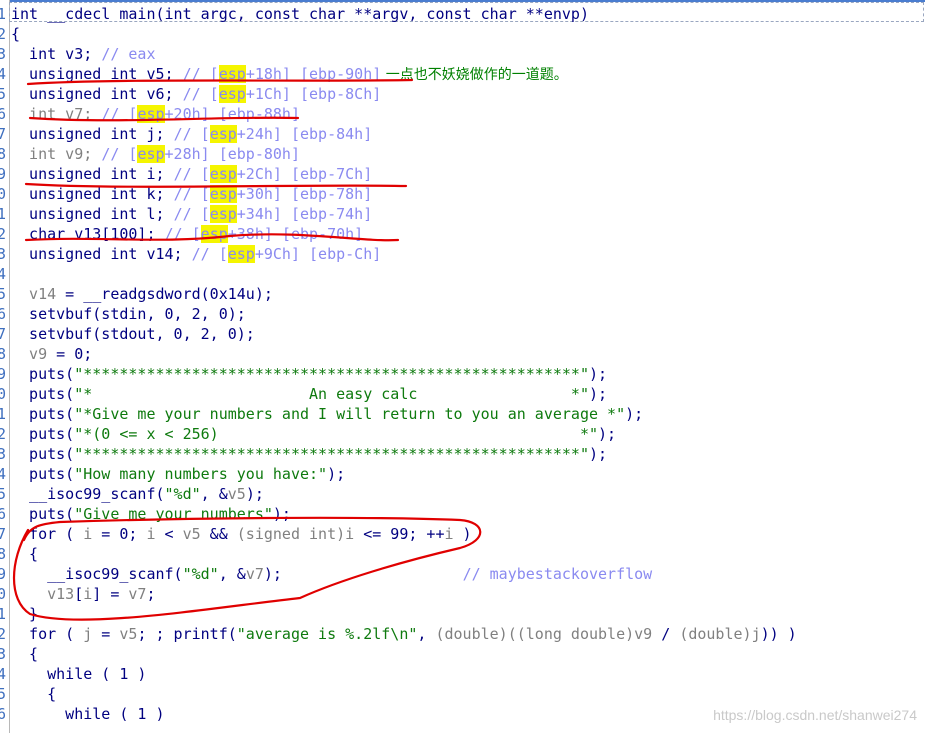 This screenshot has width=925, height=733. Describe the element at coordinates (92, 194) in the screenshot. I see `declaration: unsigned int k;` at that location.